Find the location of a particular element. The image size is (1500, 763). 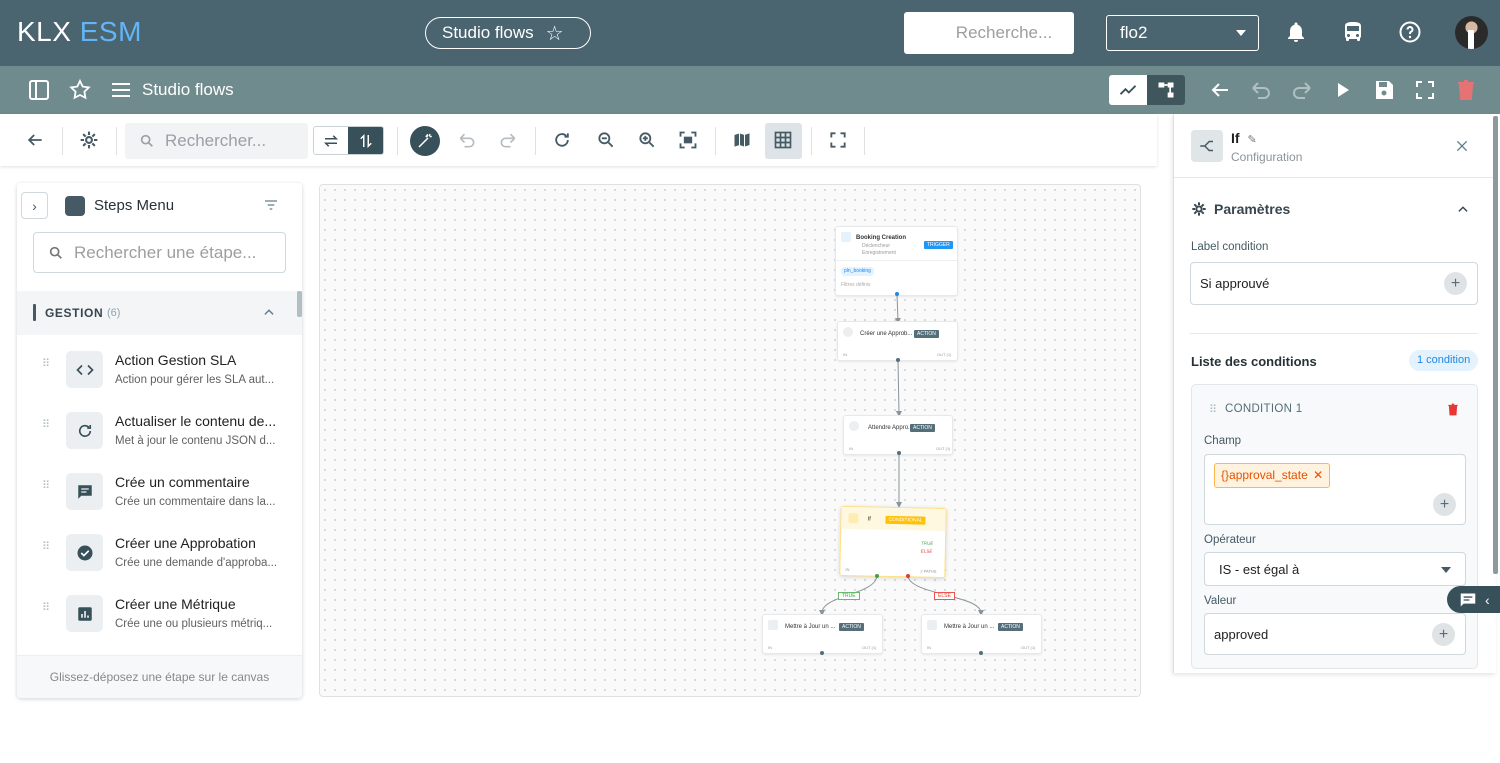

settings-gear-icon is located at coordinates (89, 140).